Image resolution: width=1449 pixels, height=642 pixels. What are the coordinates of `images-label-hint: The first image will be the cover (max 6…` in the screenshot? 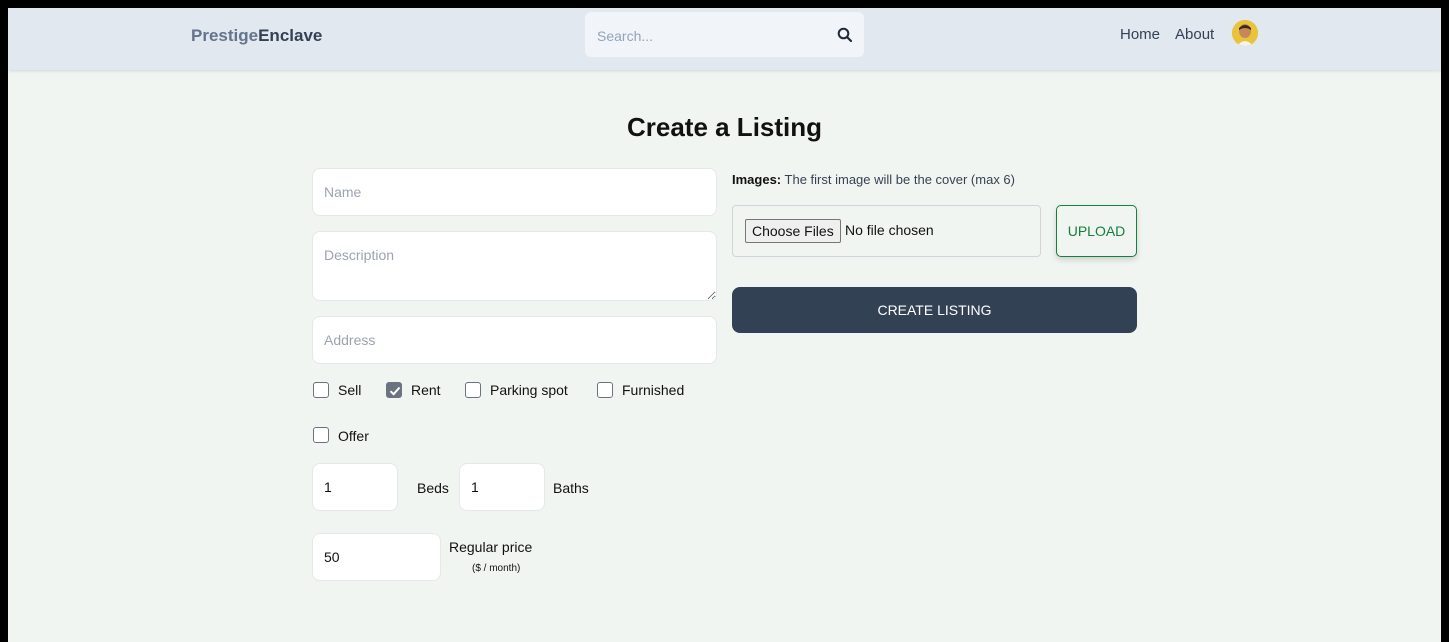 It's located at (899, 179).